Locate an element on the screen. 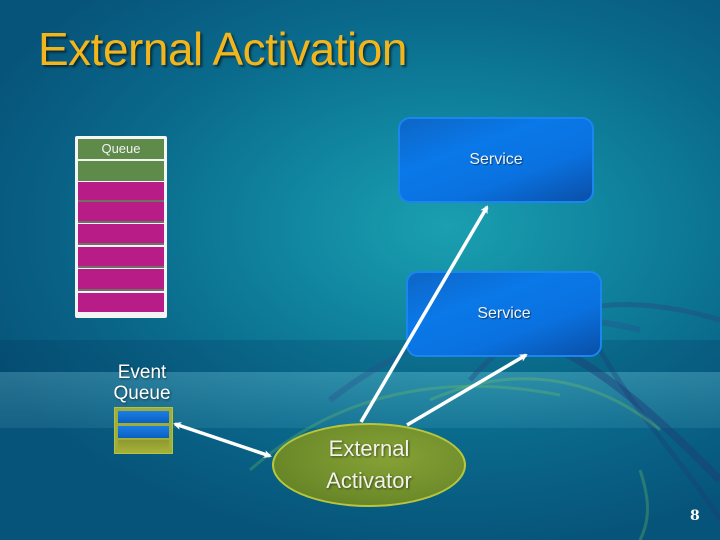  page-number: 8 is located at coordinates (695, 516).